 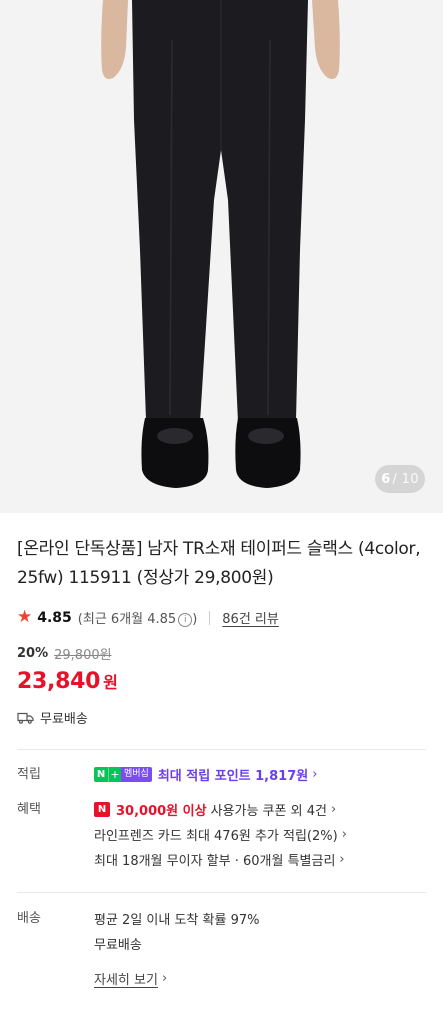 I want to click on star-icon: ★, so click(x=25, y=617).